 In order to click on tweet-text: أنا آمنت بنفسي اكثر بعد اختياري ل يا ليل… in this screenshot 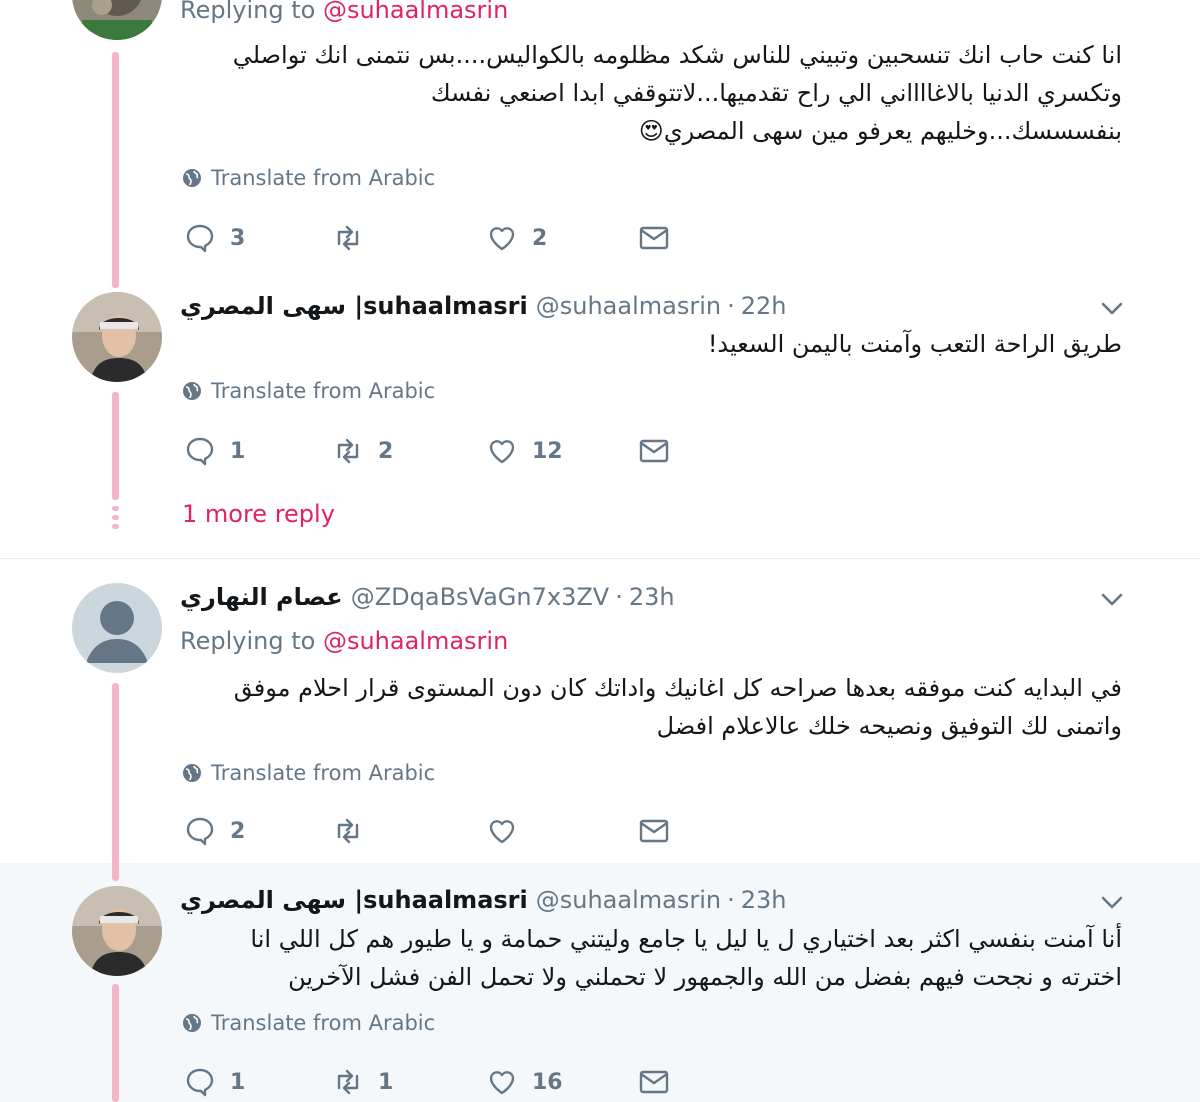, I will do `click(686, 958)`.